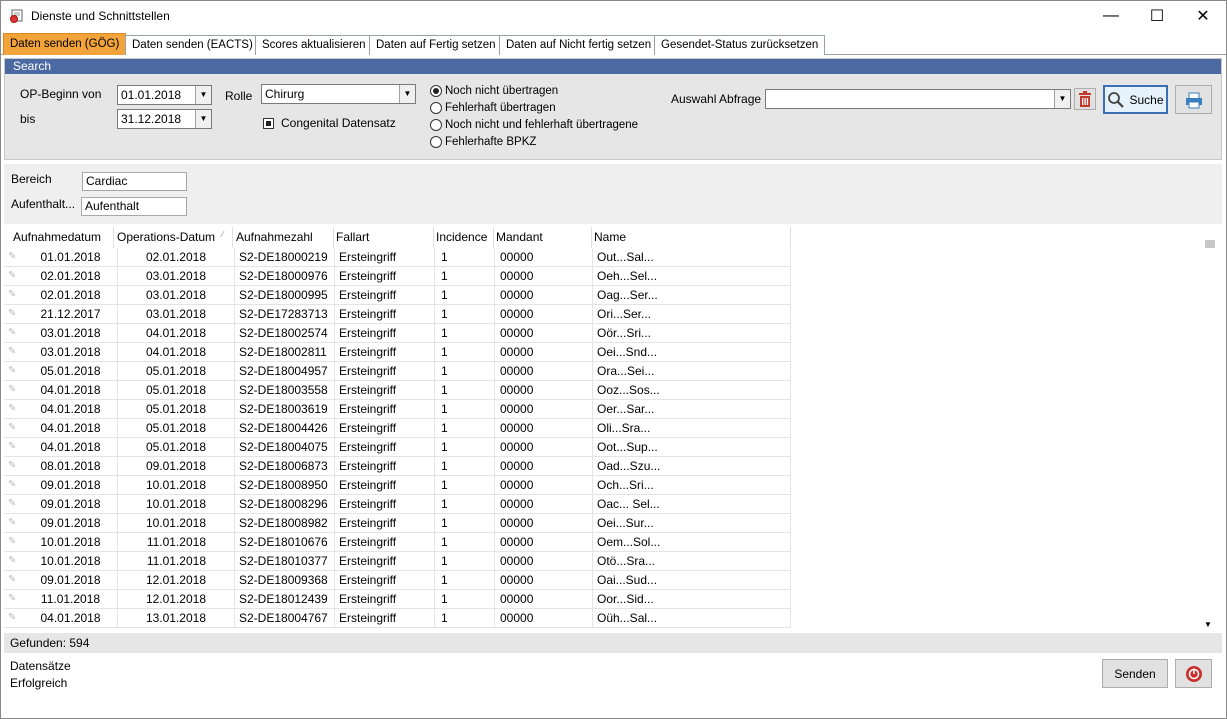 Image resolution: width=1227 pixels, height=719 pixels. What do you see at coordinates (579, 45) in the screenshot?
I see `tab-daten-nicht-fertig: Daten auf Nicht fertig setzen` at bounding box center [579, 45].